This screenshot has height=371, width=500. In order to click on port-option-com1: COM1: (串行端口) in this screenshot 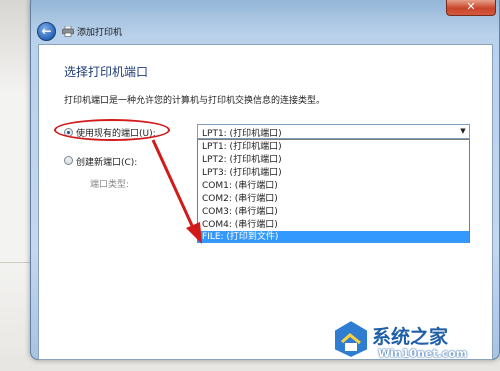, I will do `click(333, 186)`.